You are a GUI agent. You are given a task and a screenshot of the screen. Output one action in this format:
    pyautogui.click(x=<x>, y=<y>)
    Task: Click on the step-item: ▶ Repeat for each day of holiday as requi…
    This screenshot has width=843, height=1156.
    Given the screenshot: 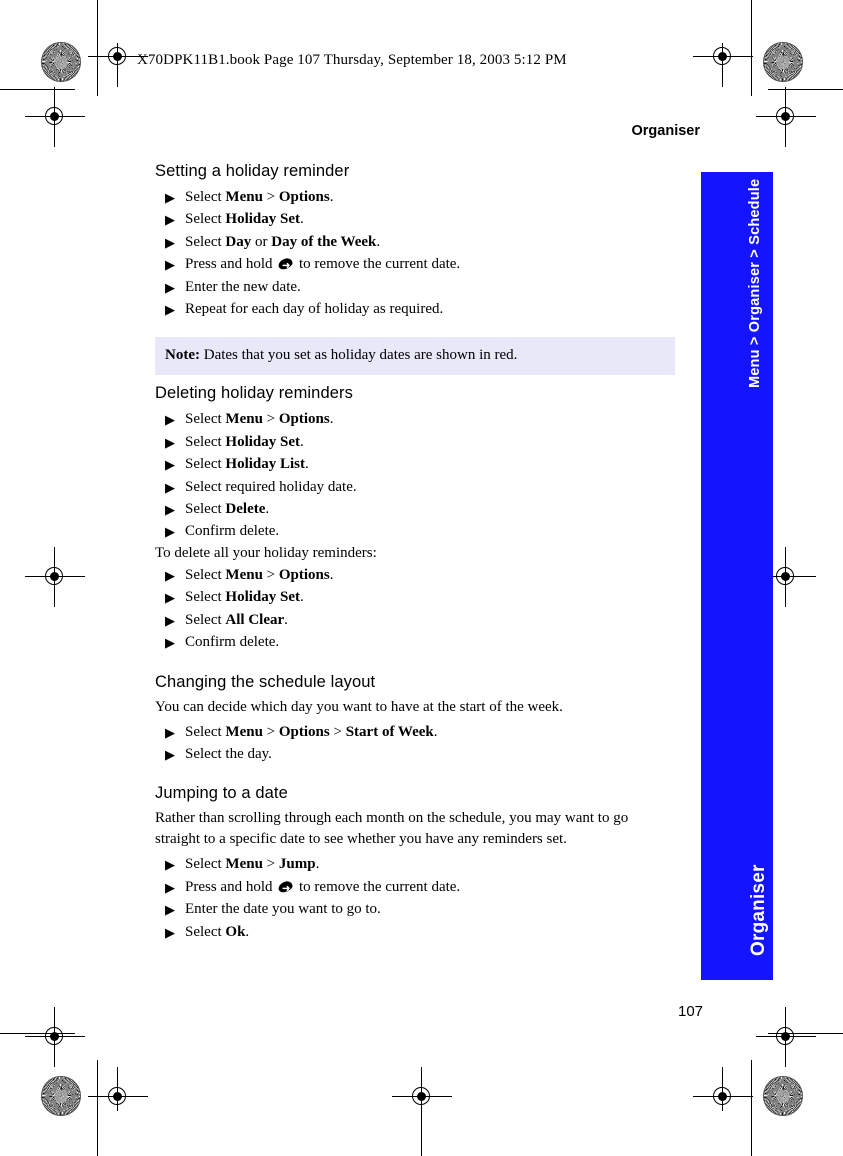 What is the action you would take?
    pyautogui.click(x=415, y=309)
    